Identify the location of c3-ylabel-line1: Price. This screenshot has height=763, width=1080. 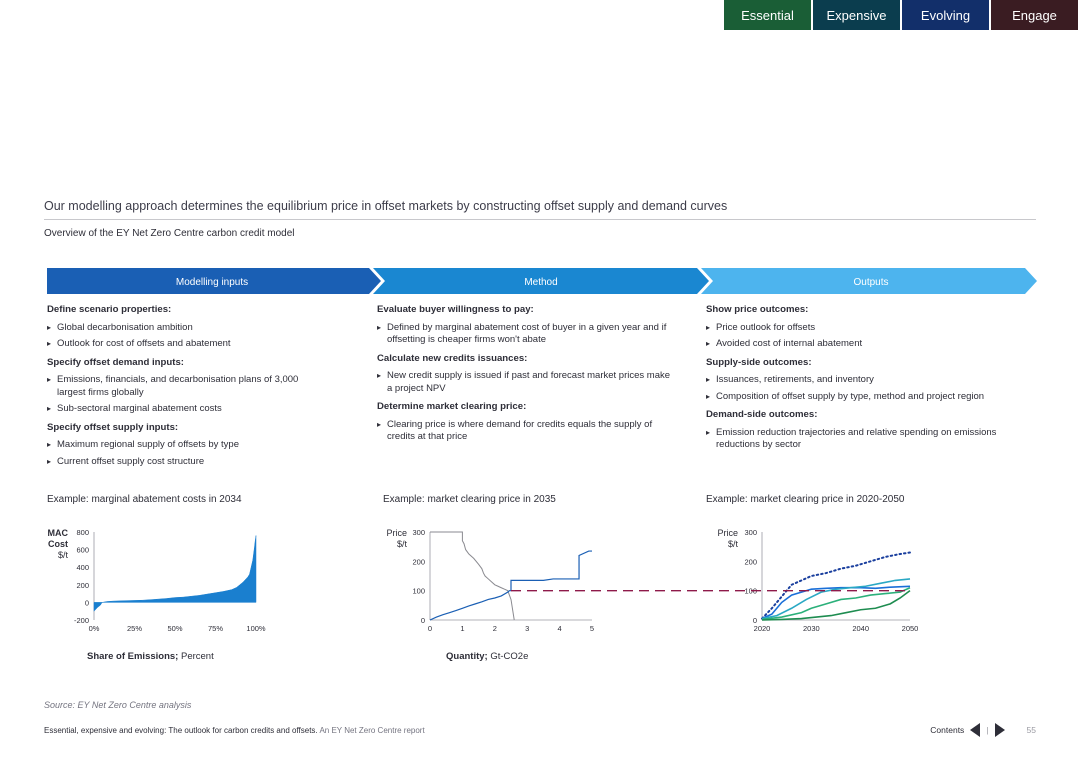
(727, 533).